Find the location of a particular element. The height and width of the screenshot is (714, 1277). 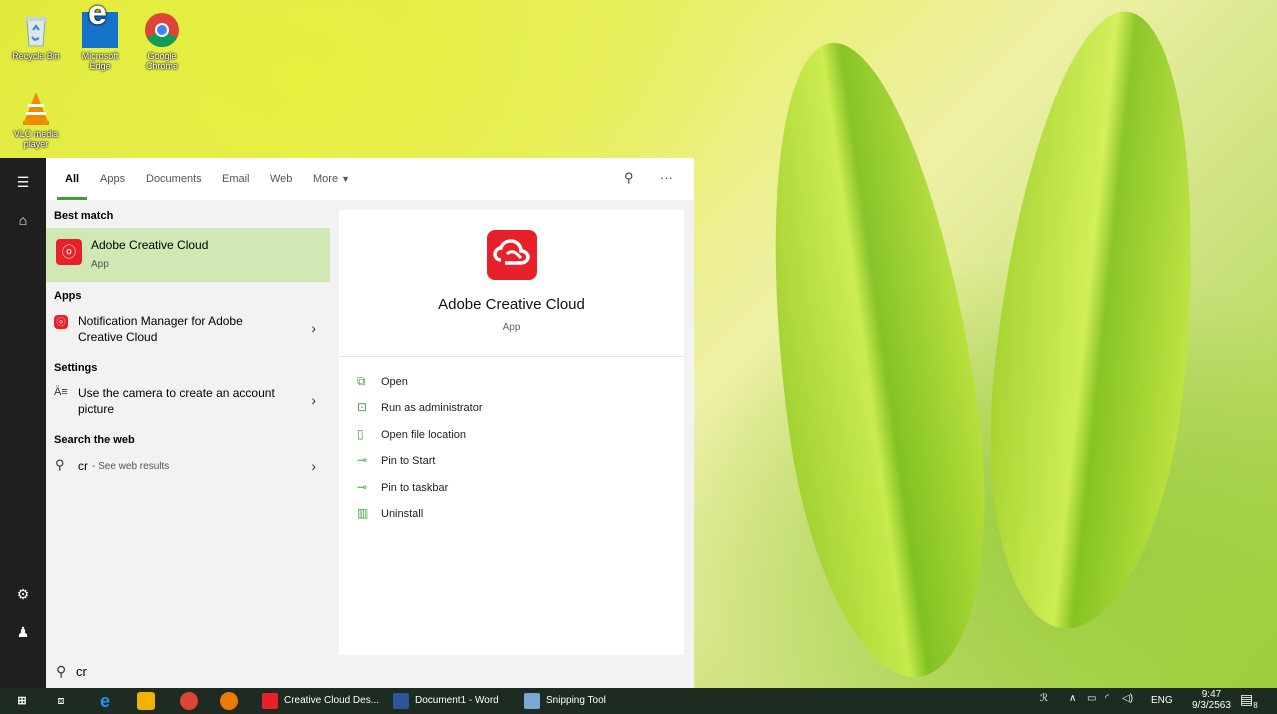

chevron-up-icon: ∧ is located at coordinates (1072, 698).